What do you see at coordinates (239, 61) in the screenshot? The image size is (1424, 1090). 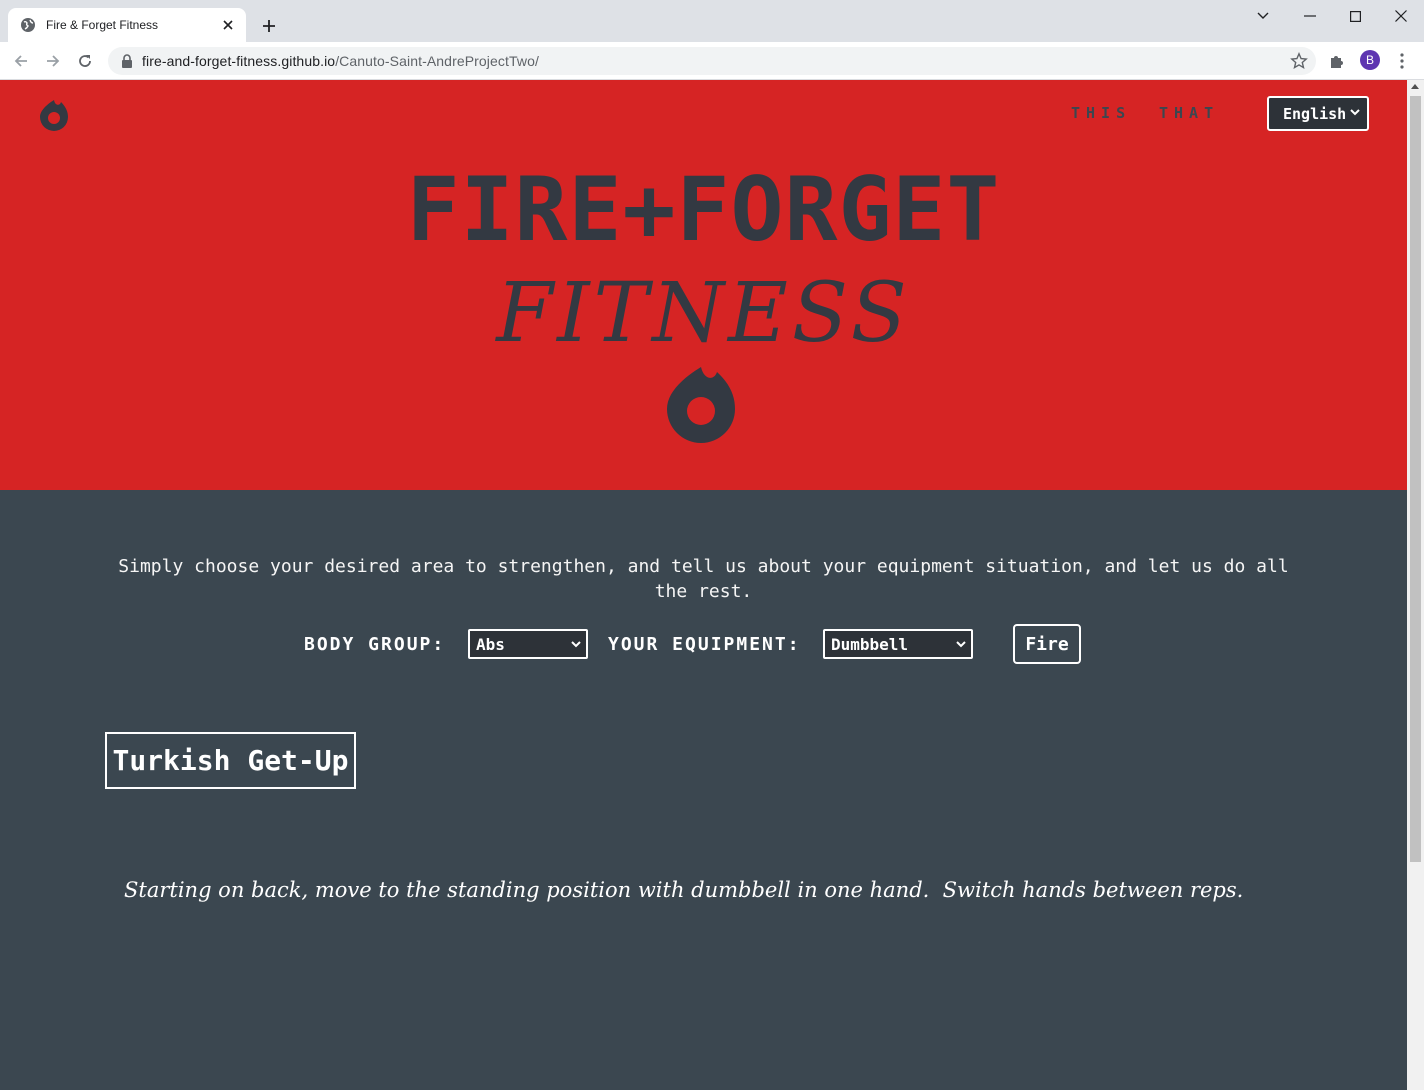 I see `url-host: fire-and-forget-fitness.github.io` at bounding box center [239, 61].